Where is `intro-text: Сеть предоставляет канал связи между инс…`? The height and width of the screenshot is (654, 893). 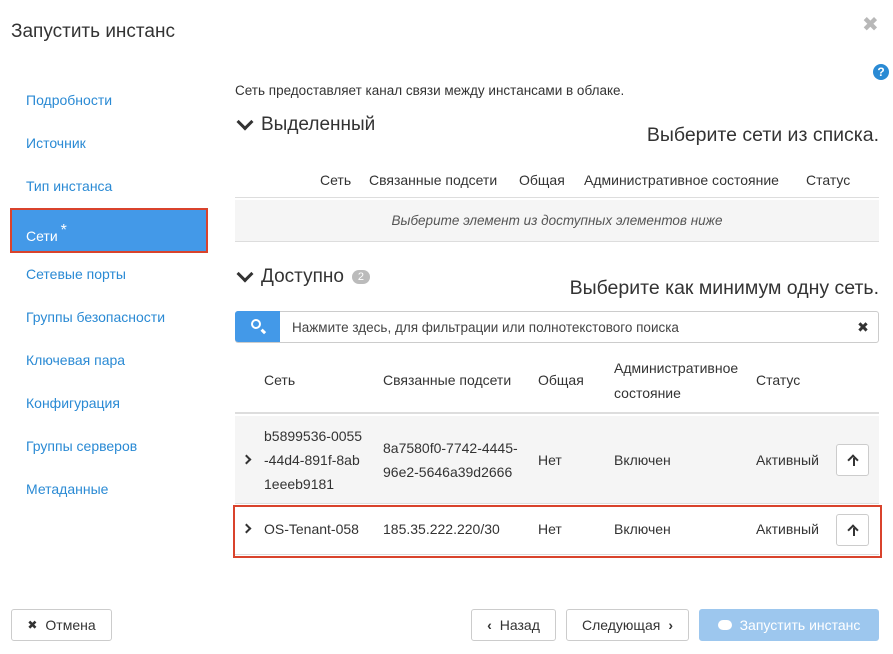 intro-text: Сеть предоставляет канал связи между инс… is located at coordinates (430, 90).